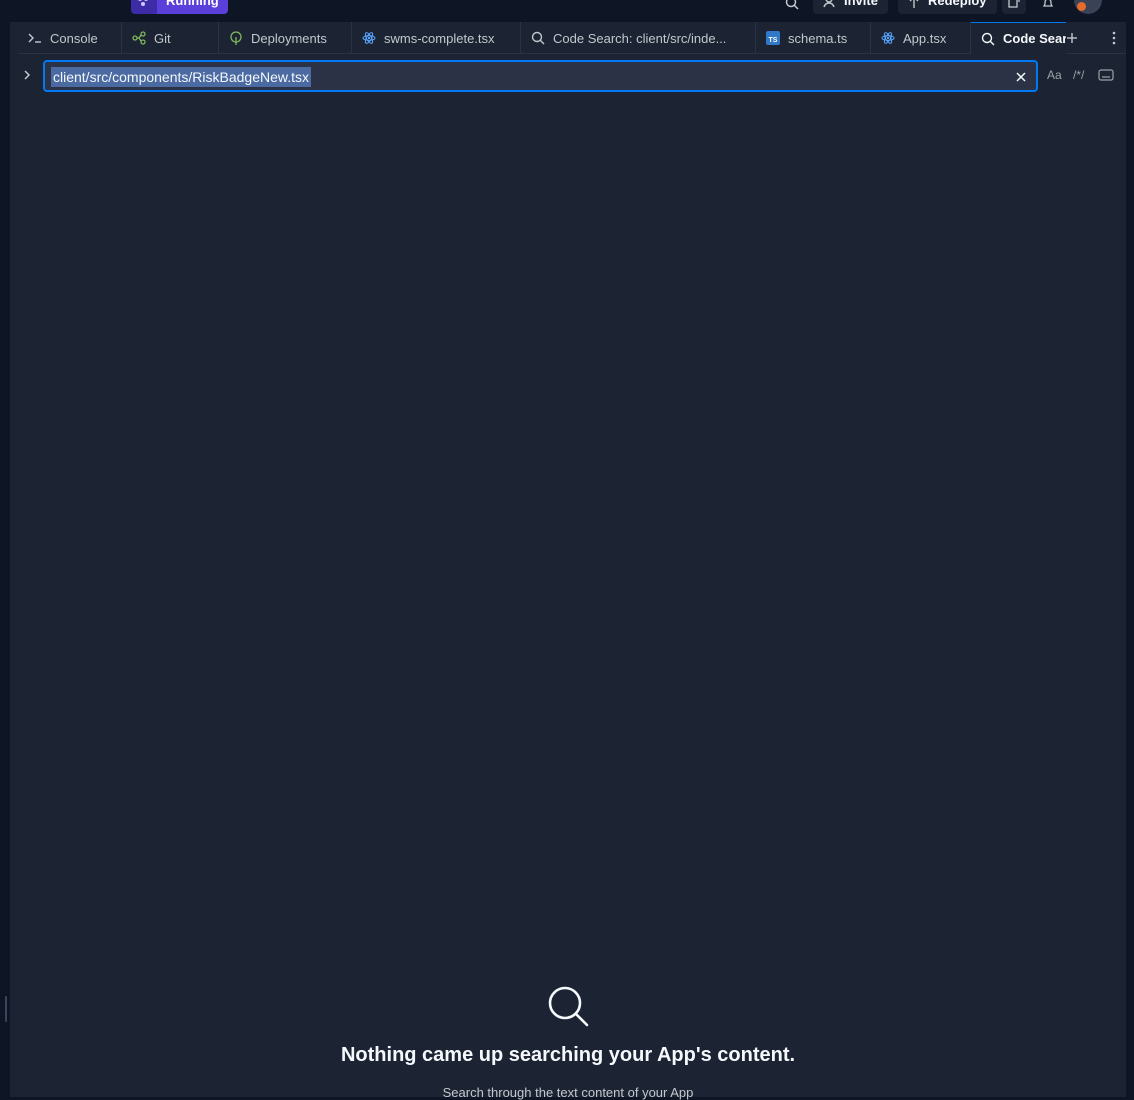 This screenshot has width=1134, height=1100. Describe the element at coordinates (27, 75) in the screenshot. I see `chevron-right-icon` at that location.